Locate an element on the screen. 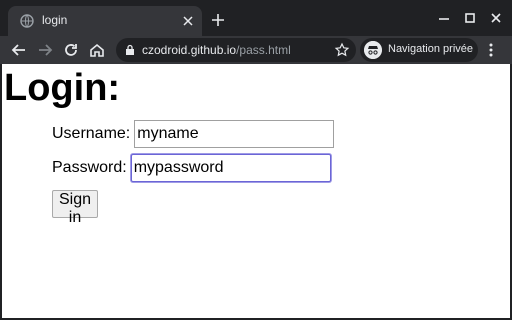 The height and width of the screenshot is (320, 512). address-bar: czodroid.github.io/pass.html is located at coordinates (236, 50).